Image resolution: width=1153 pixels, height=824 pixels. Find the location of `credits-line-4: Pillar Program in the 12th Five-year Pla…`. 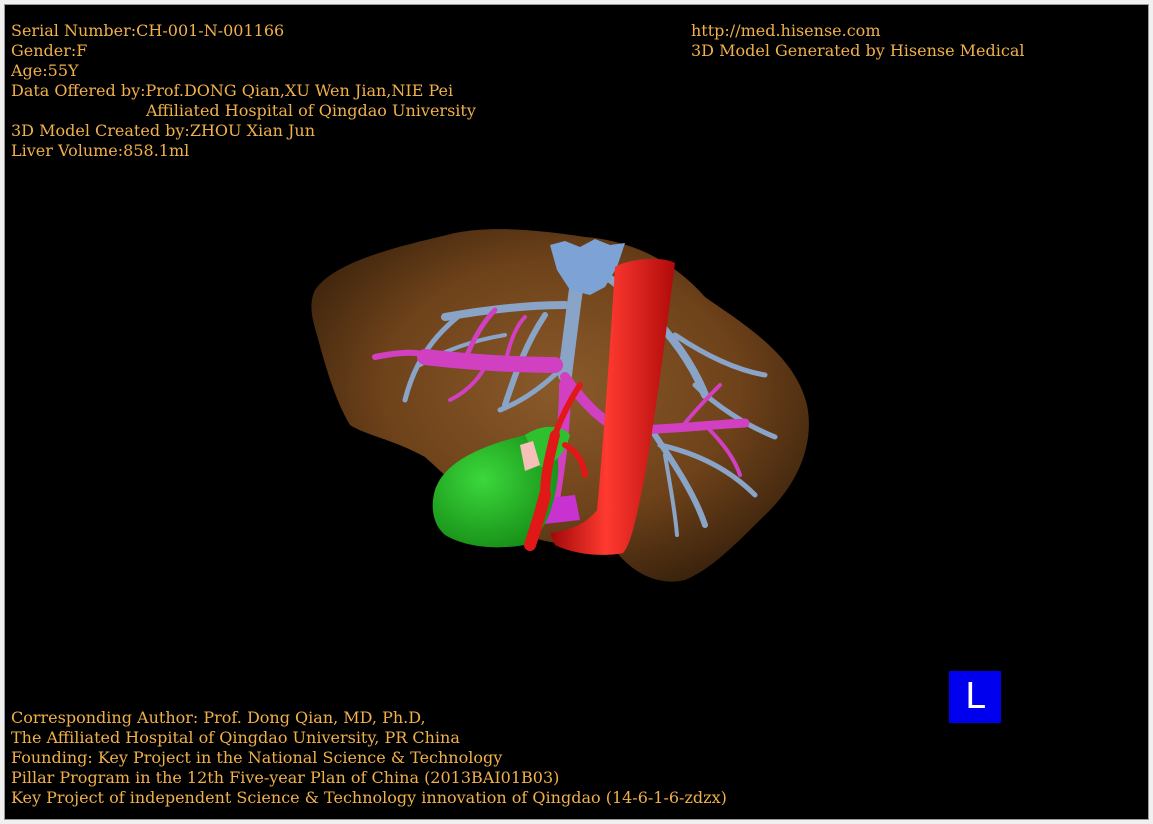

credits-line-4: Pillar Program in the 12th Five-year Pla… is located at coordinates (285, 777).